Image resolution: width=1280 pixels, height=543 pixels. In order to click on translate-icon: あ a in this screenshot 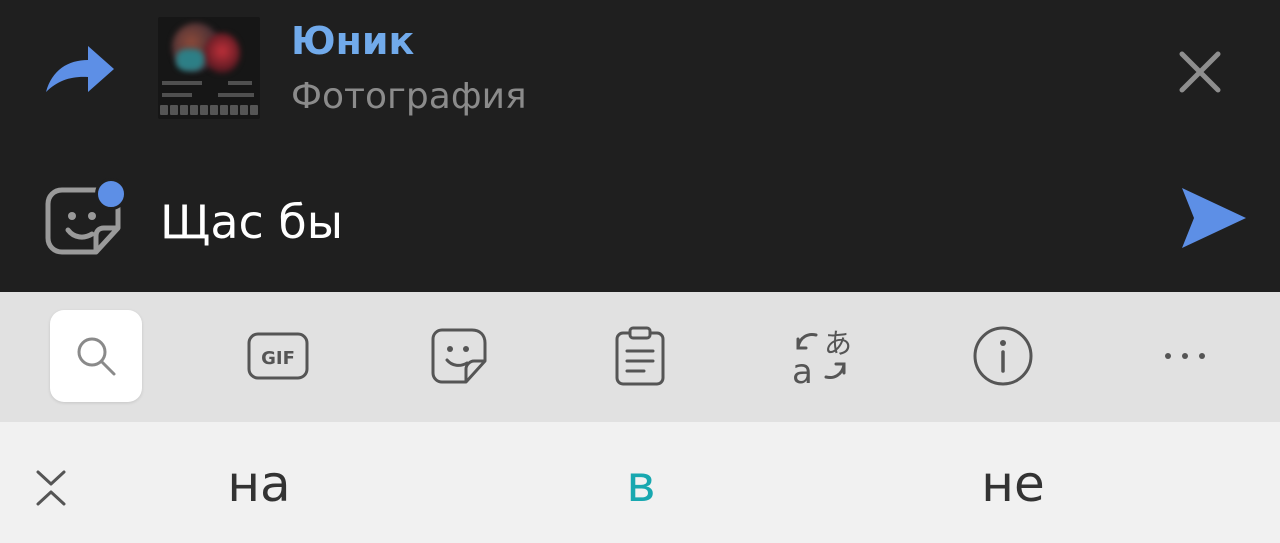, I will do `click(822, 357)`.